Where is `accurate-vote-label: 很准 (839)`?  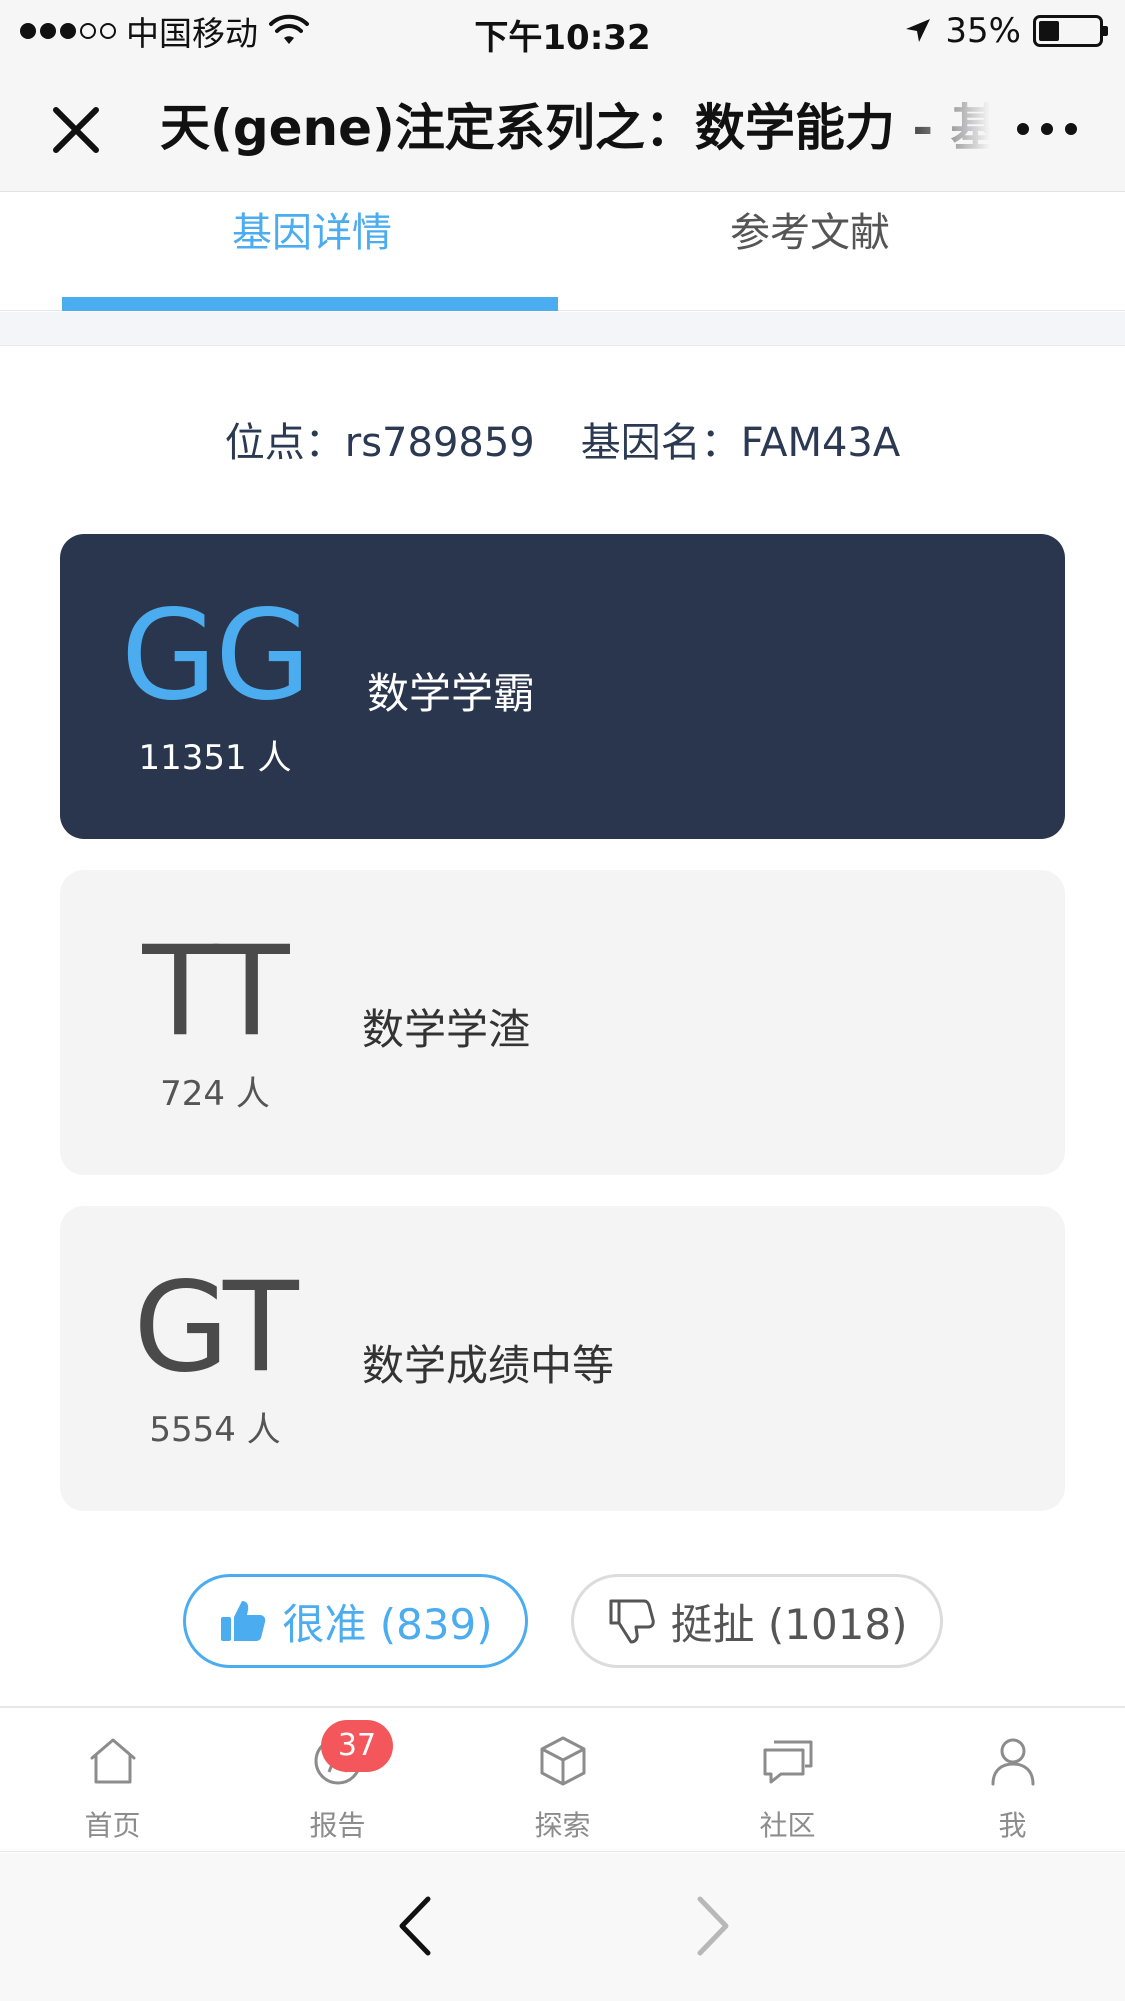 accurate-vote-label: 很准 (839) is located at coordinates (387, 1624).